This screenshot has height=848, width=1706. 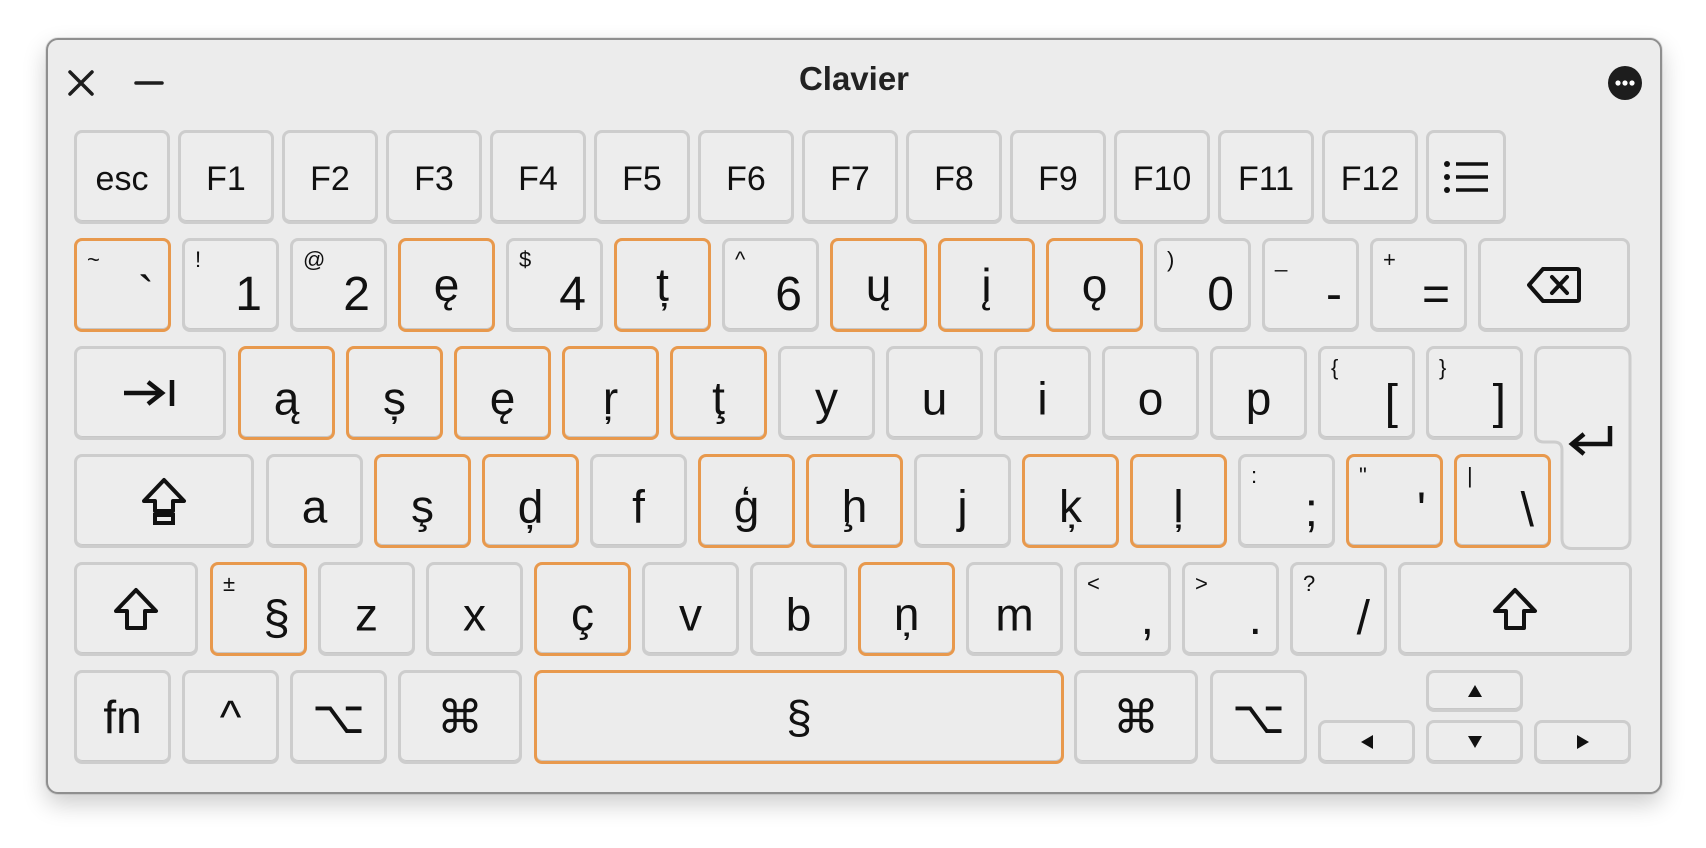 I want to click on key-arrow-left, so click(x=1366, y=742).